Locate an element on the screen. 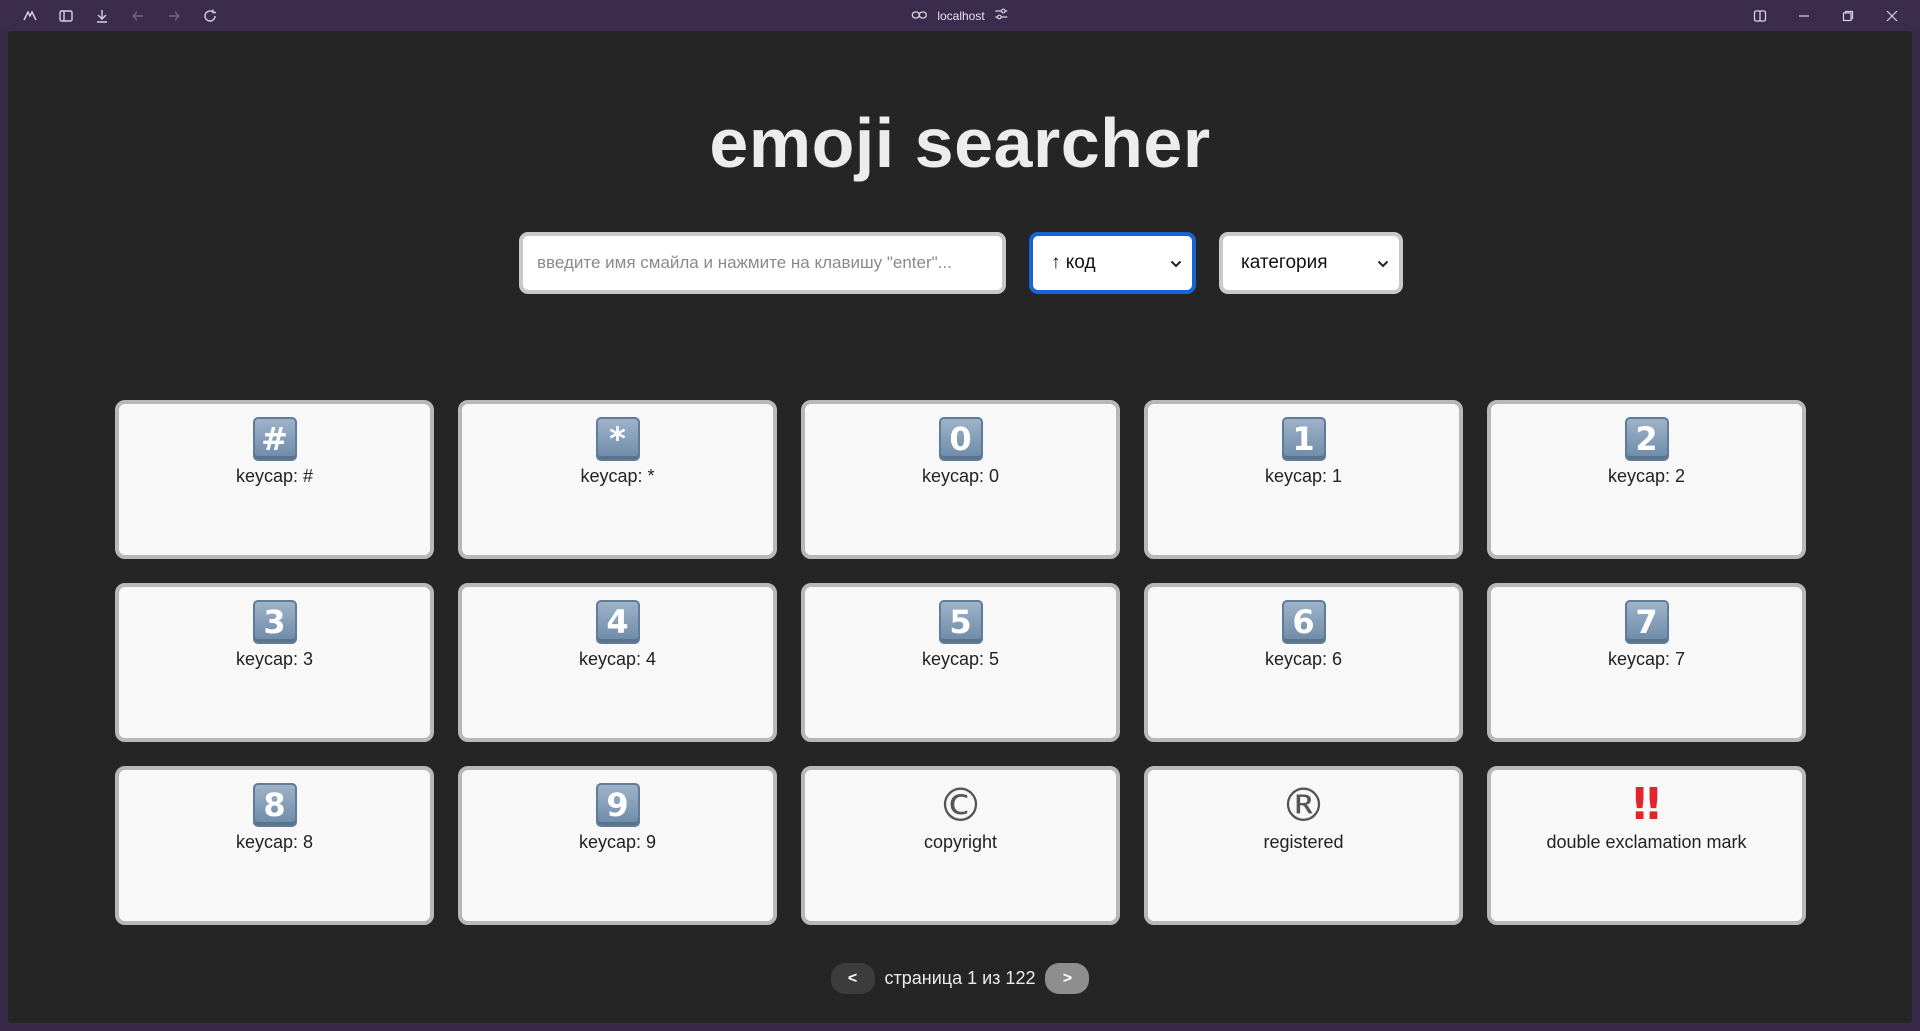 Image resolution: width=1920 pixels, height=1031 pixels. address-bar: localhost is located at coordinates (959, 15).